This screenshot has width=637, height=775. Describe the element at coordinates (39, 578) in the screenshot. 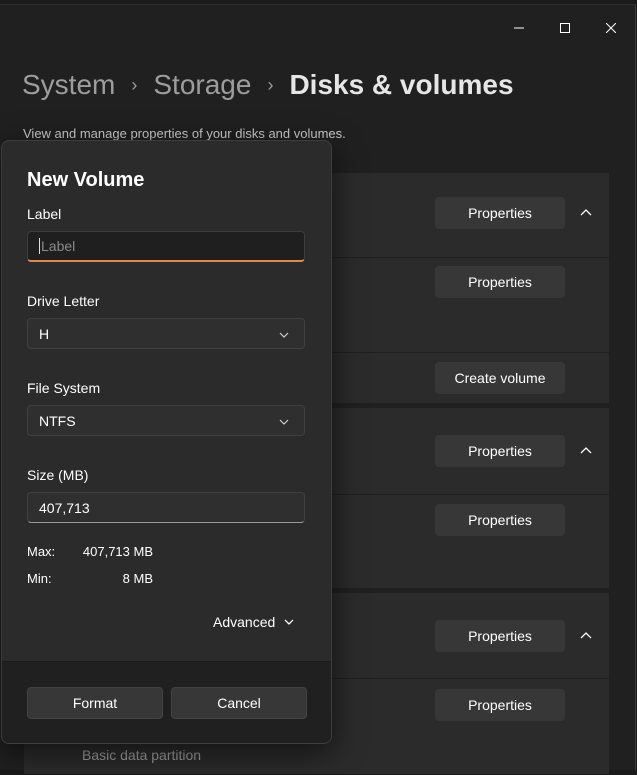

I see `min-label: Min:` at that location.